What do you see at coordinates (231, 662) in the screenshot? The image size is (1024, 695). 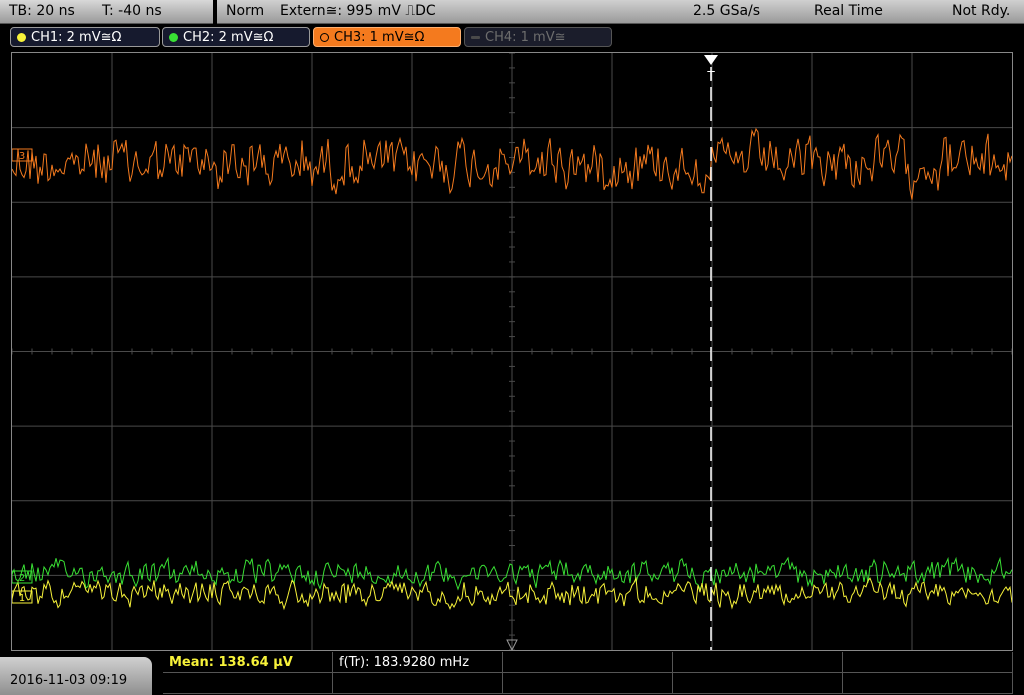 I see `mean-measurement: Mean: 138.64 µV` at bounding box center [231, 662].